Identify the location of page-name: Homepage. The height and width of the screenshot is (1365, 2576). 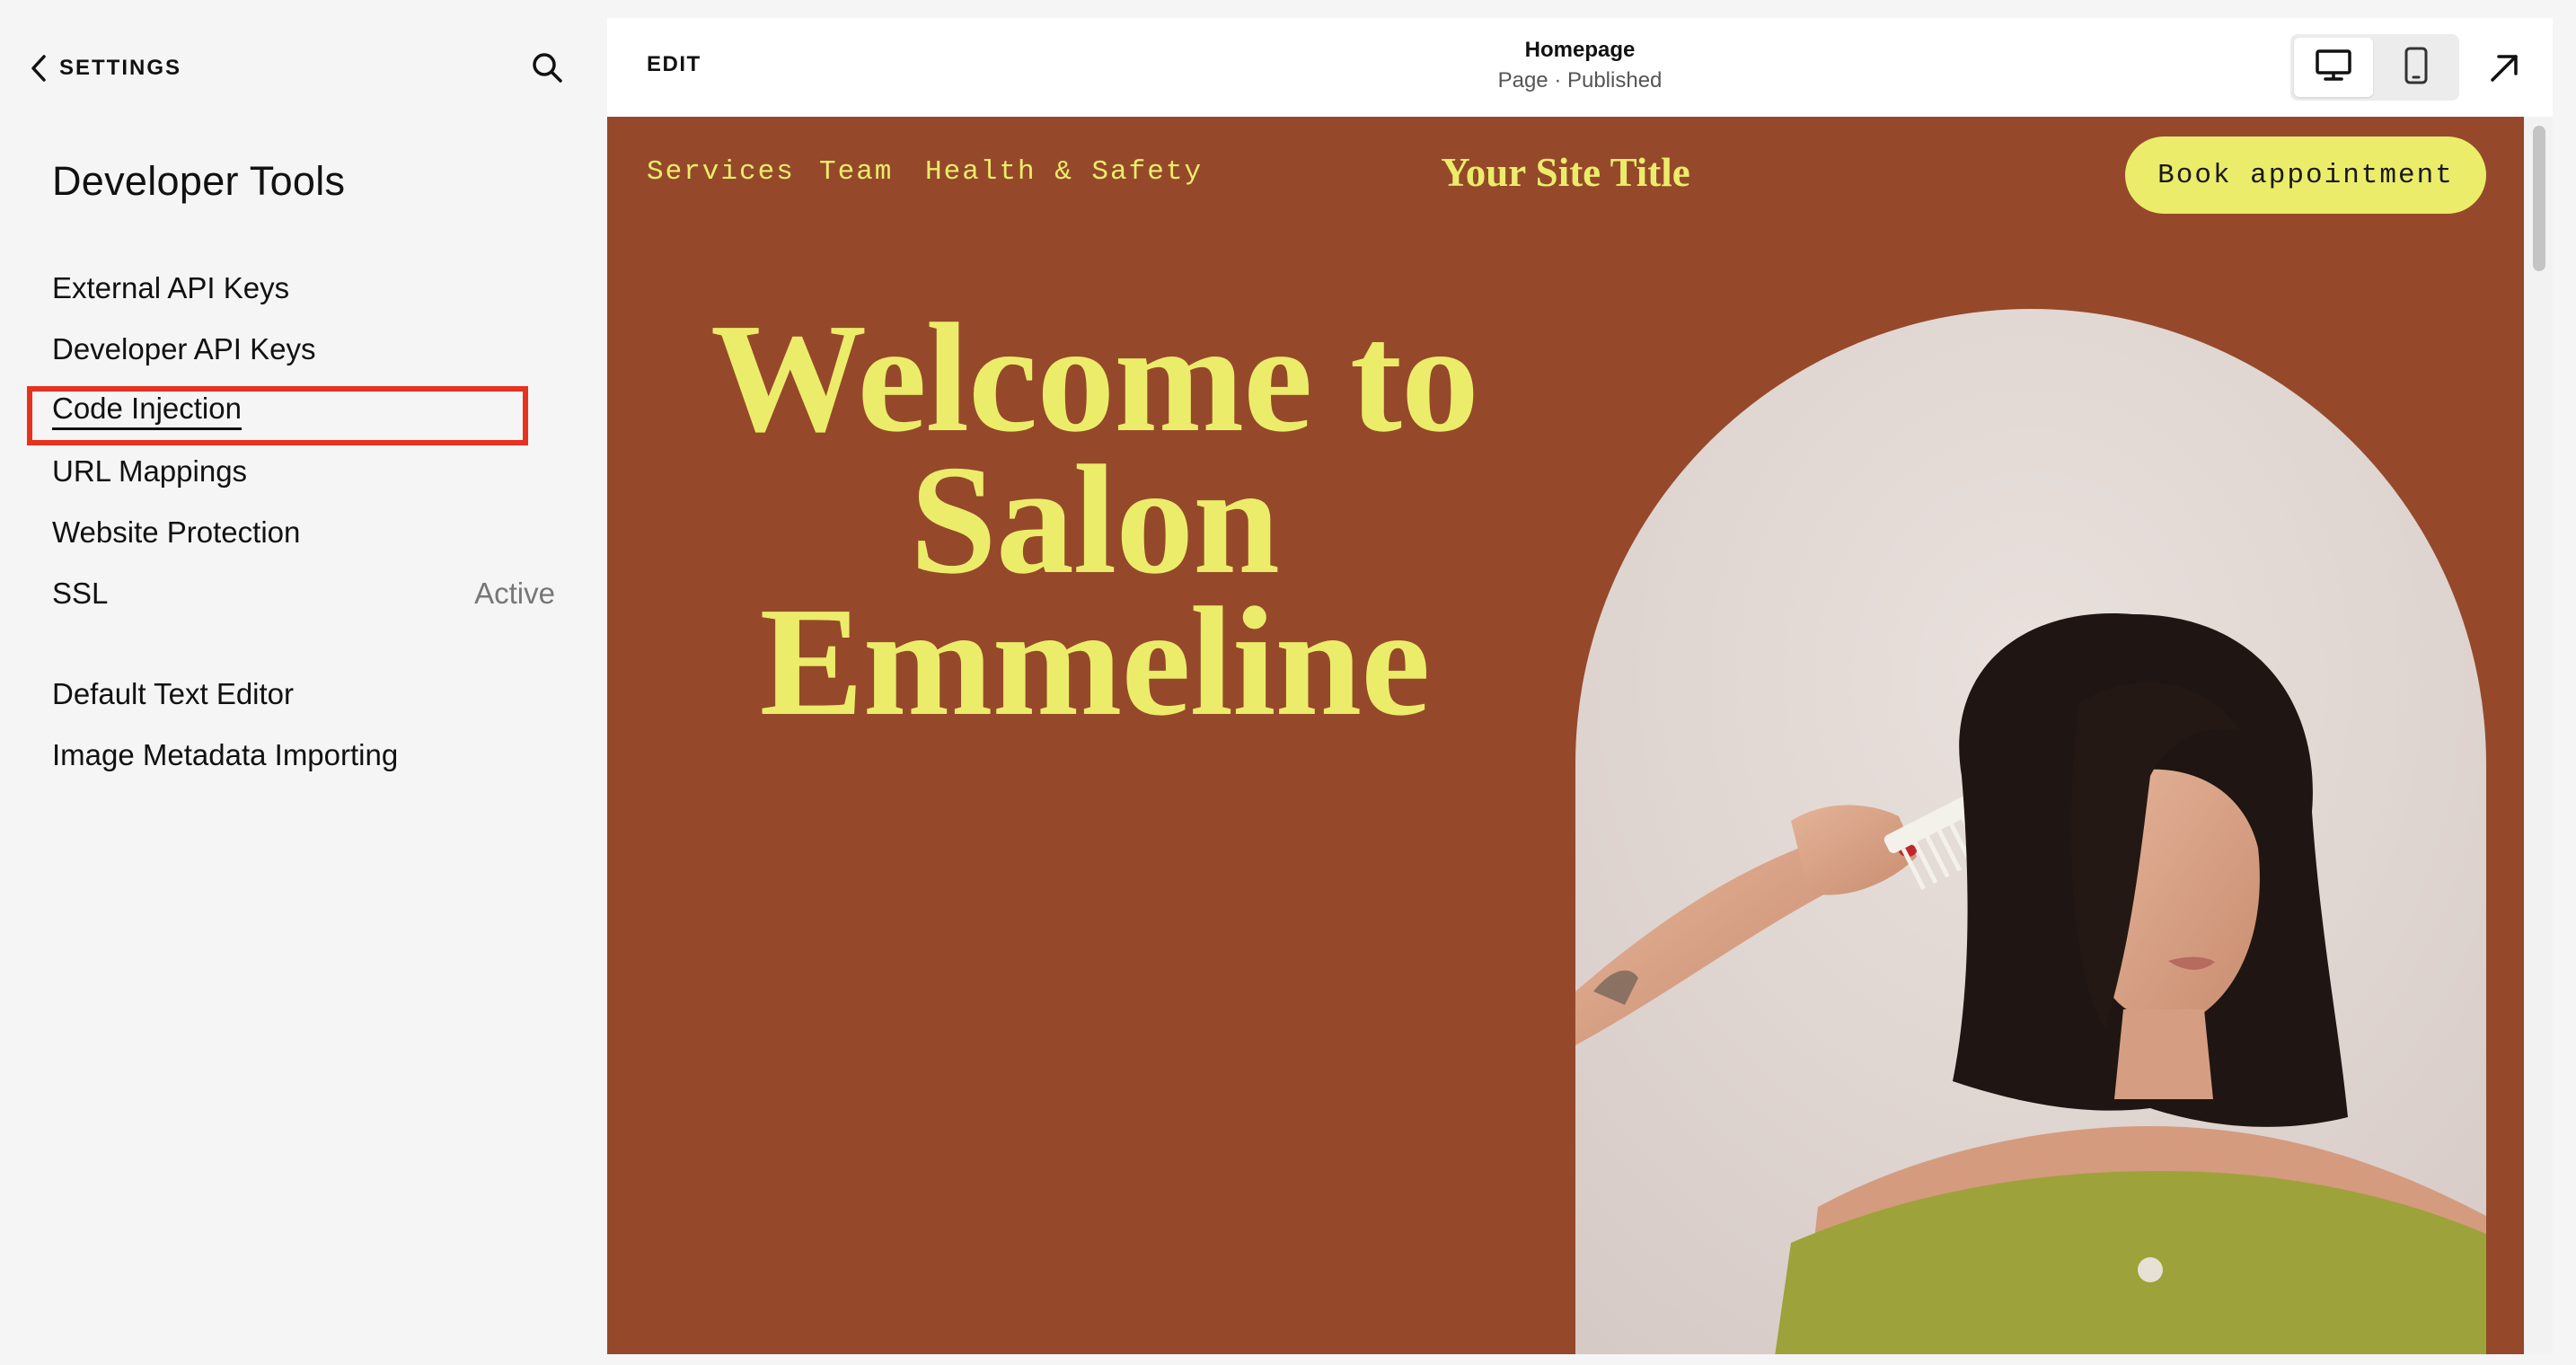
(1580, 50).